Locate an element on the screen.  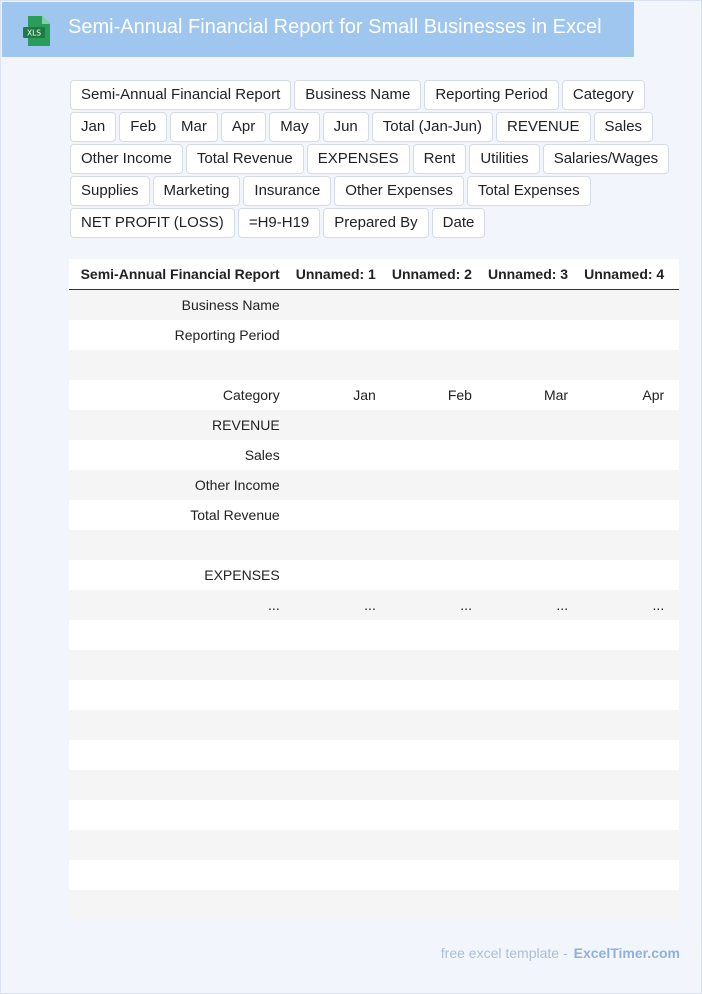
svg-text: XLS is located at coordinates (34, 33).